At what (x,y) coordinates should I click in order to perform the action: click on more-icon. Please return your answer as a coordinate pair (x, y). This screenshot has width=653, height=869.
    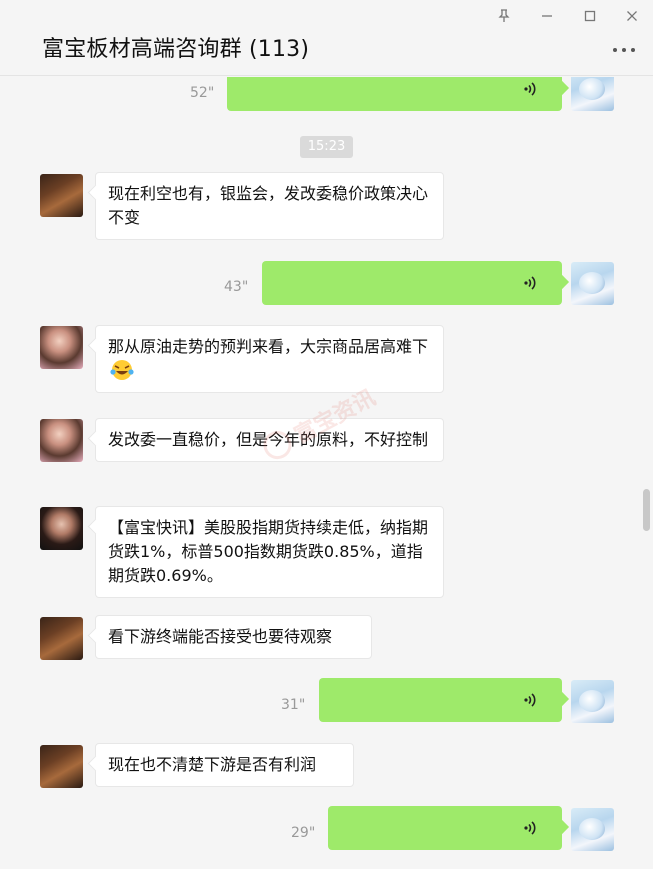
    Looking at the image, I should click on (624, 50).